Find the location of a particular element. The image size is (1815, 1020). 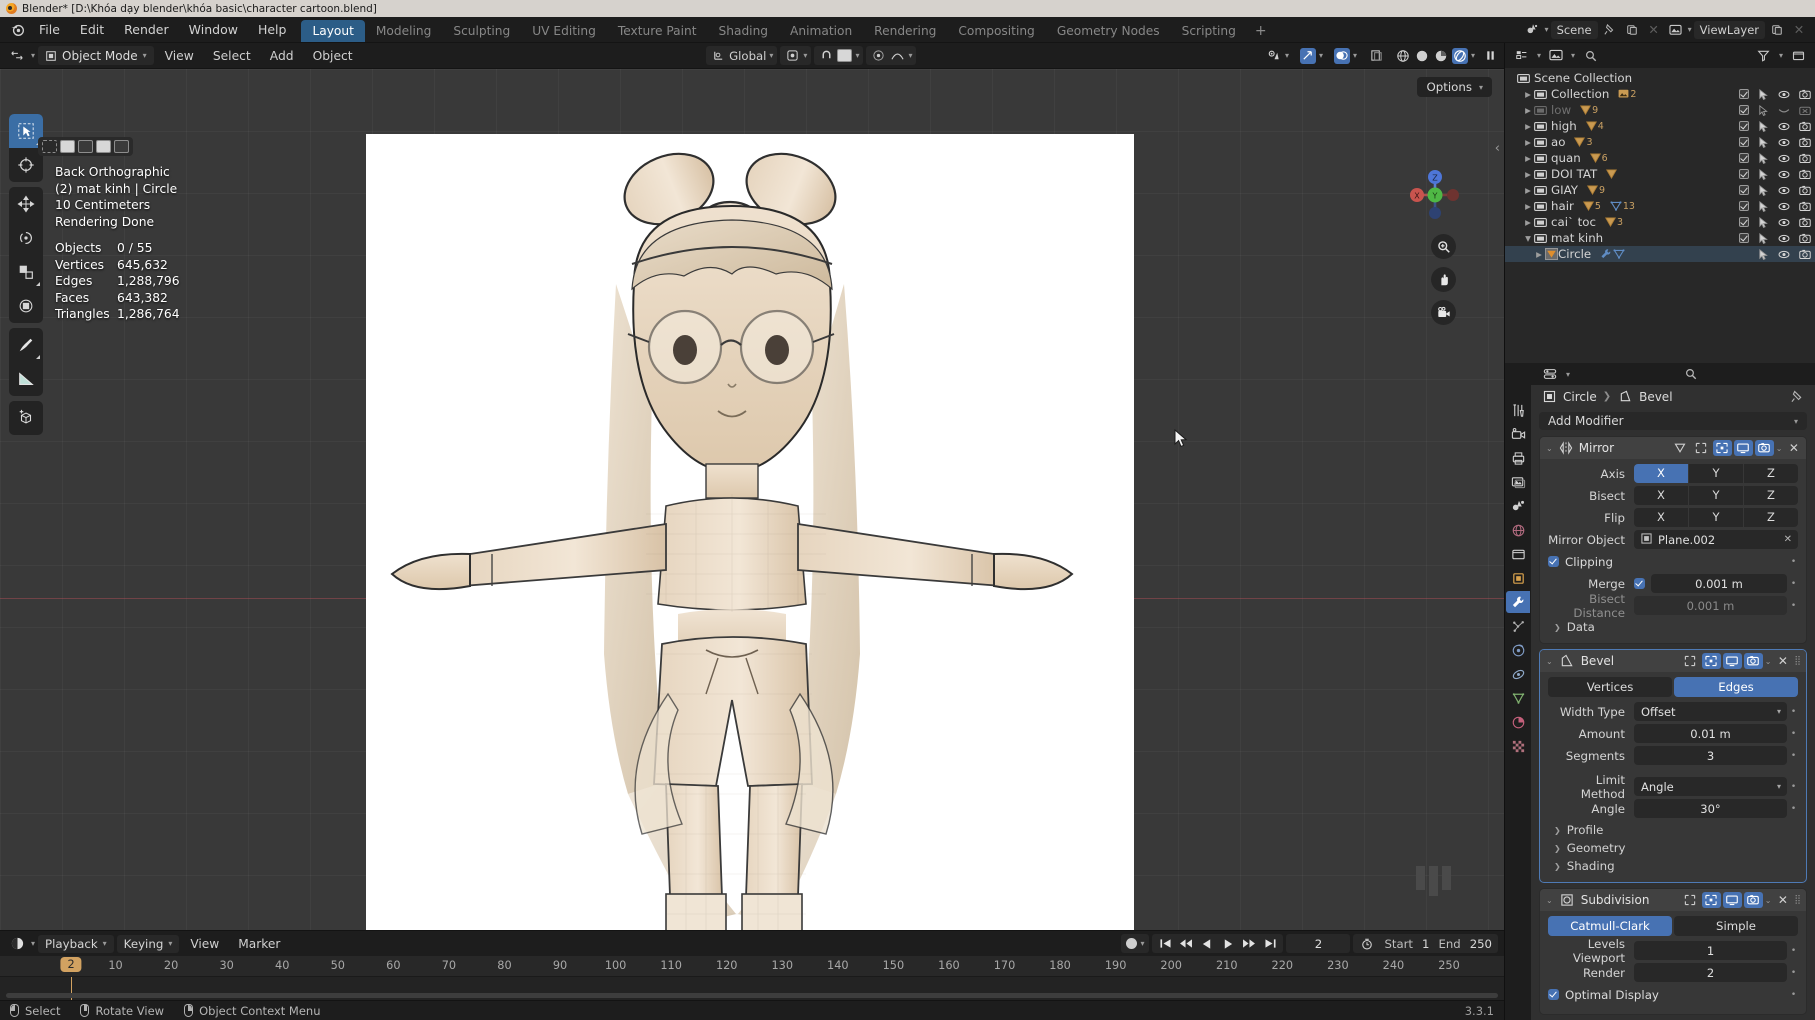

show-overlays-icon is located at coordinates (1341, 55).